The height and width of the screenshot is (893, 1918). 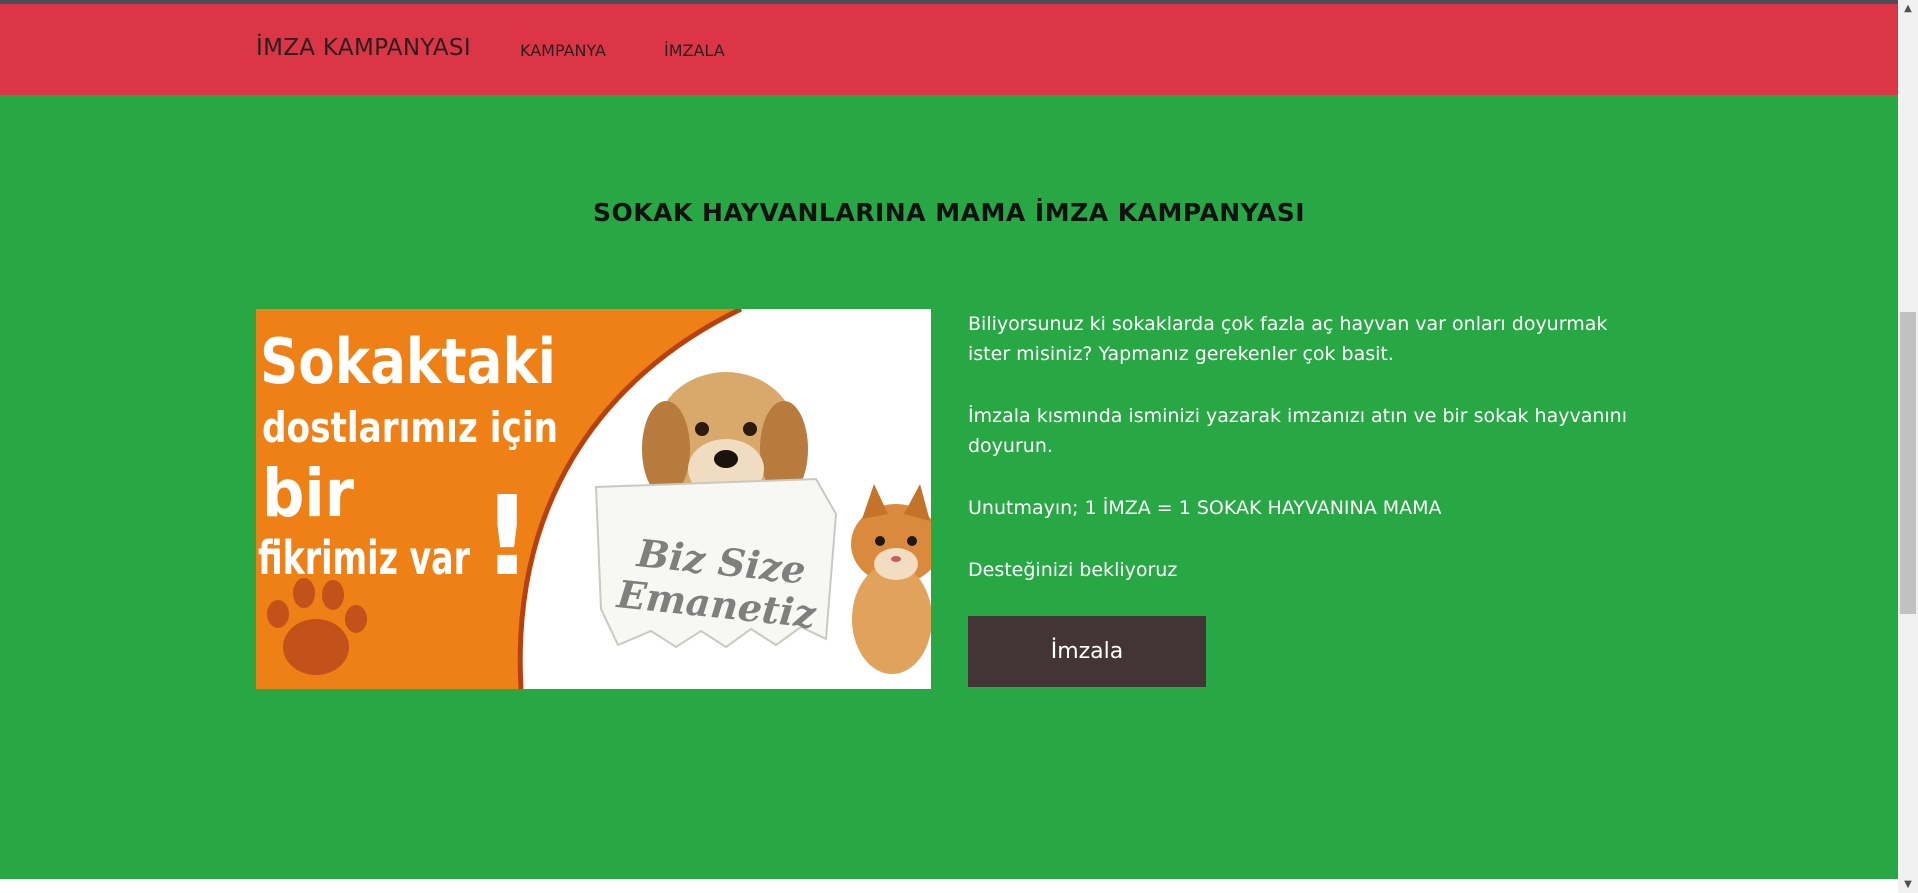 What do you see at coordinates (308, 493) in the screenshot?
I see `promo-text-line3: bir` at bounding box center [308, 493].